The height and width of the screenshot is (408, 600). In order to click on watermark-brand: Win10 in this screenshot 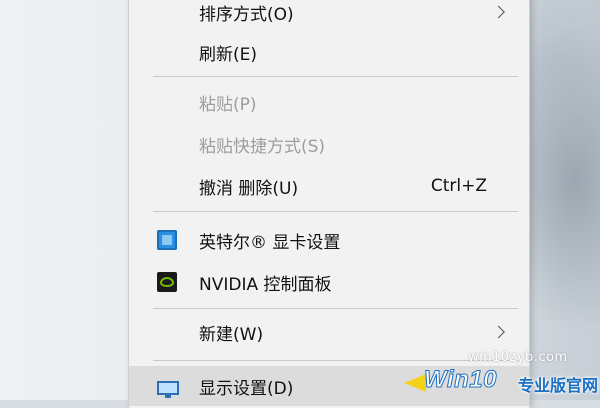, I will do `click(460, 380)`.